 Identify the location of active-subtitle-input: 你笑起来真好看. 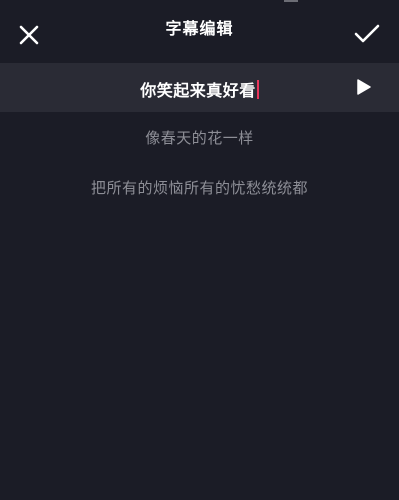
(199, 89).